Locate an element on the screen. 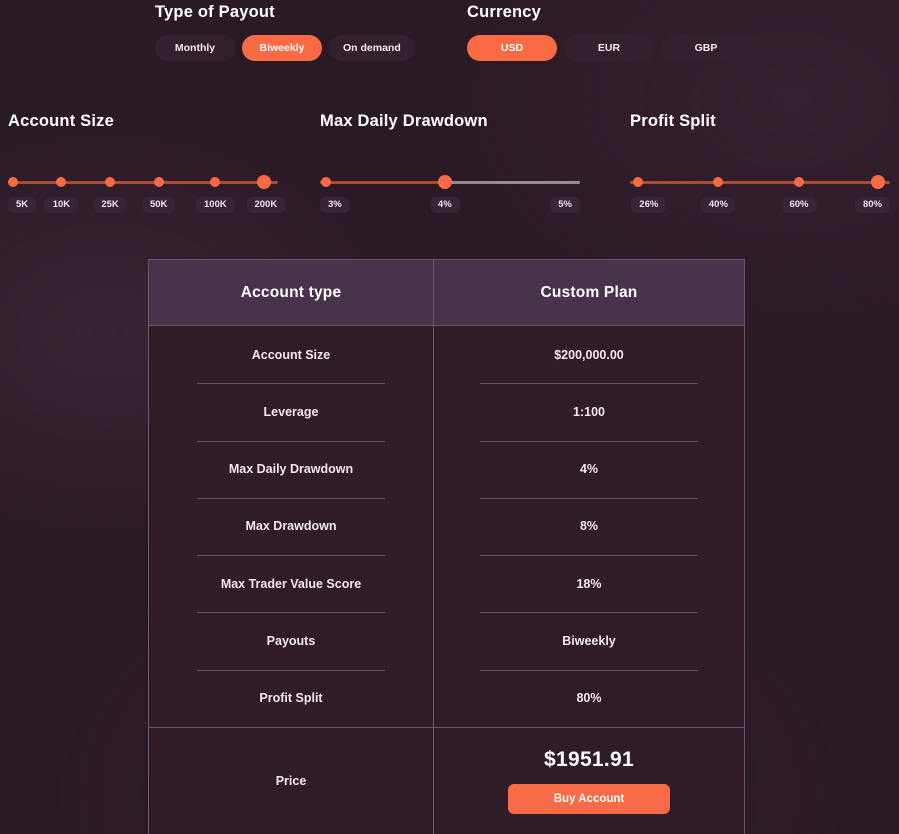 Image resolution: width=899 pixels, height=834 pixels. table-row: 18% is located at coordinates (589, 583).